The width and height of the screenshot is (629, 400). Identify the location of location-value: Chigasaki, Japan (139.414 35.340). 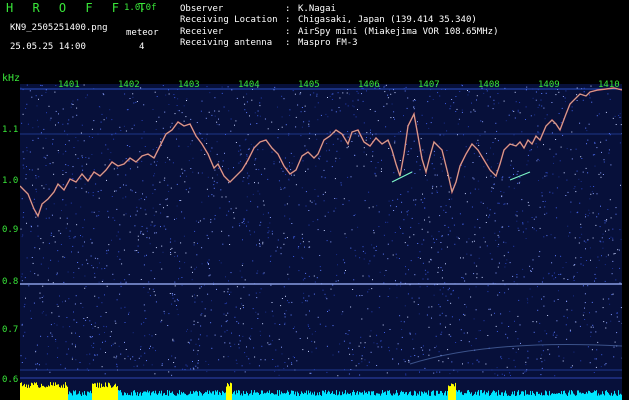
(387, 20).